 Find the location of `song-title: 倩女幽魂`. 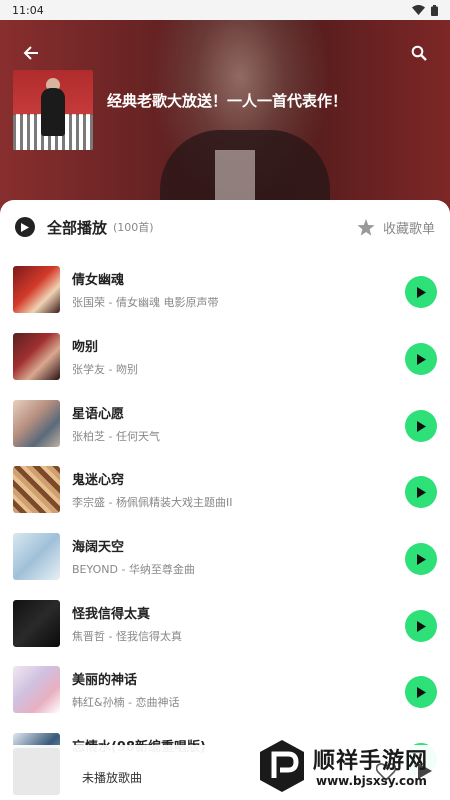

song-title: 倩女幽魂 is located at coordinates (98, 280).